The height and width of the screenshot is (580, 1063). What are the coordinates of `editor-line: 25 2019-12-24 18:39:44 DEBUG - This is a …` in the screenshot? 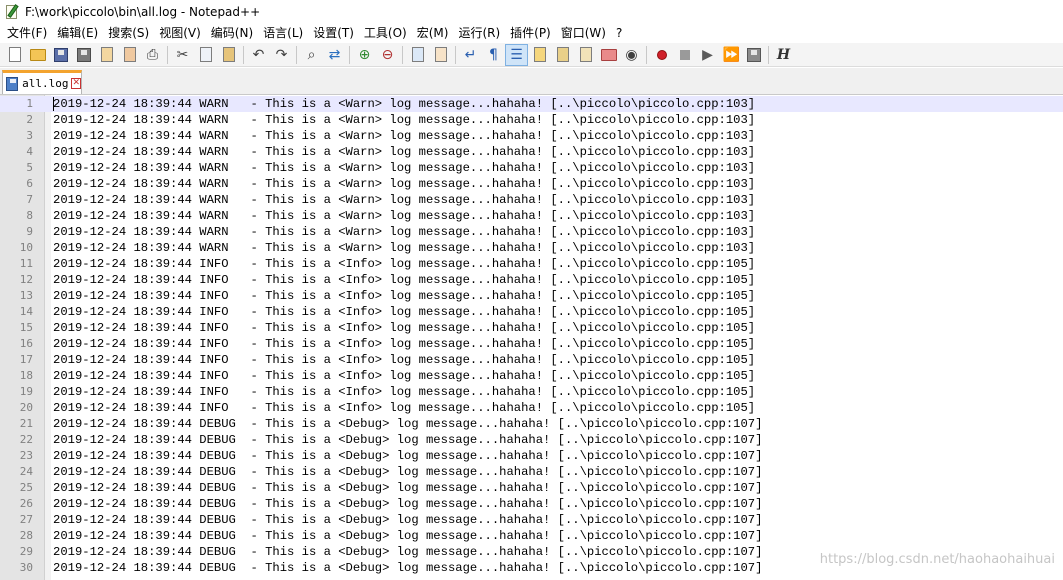 It's located at (531, 488).